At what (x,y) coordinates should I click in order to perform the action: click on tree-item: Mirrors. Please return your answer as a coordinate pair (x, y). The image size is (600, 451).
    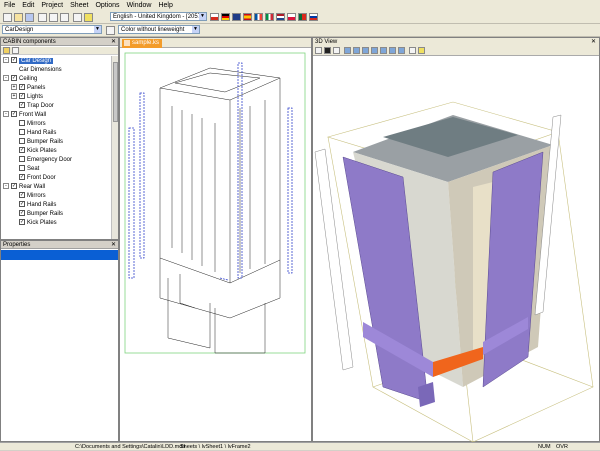
    Looking at the image, I should click on (28, 124).